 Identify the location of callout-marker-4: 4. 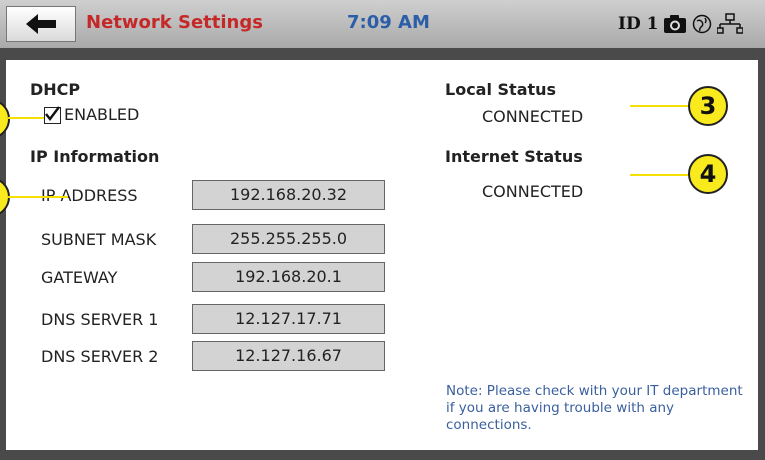
(708, 174).